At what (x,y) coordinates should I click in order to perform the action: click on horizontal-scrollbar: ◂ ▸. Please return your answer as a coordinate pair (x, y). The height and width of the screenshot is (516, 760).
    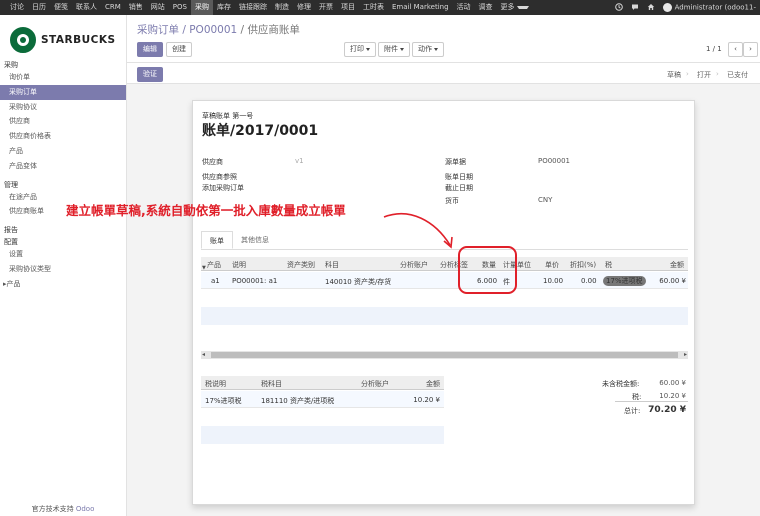
    Looking at the image, I should click on (444, 355).